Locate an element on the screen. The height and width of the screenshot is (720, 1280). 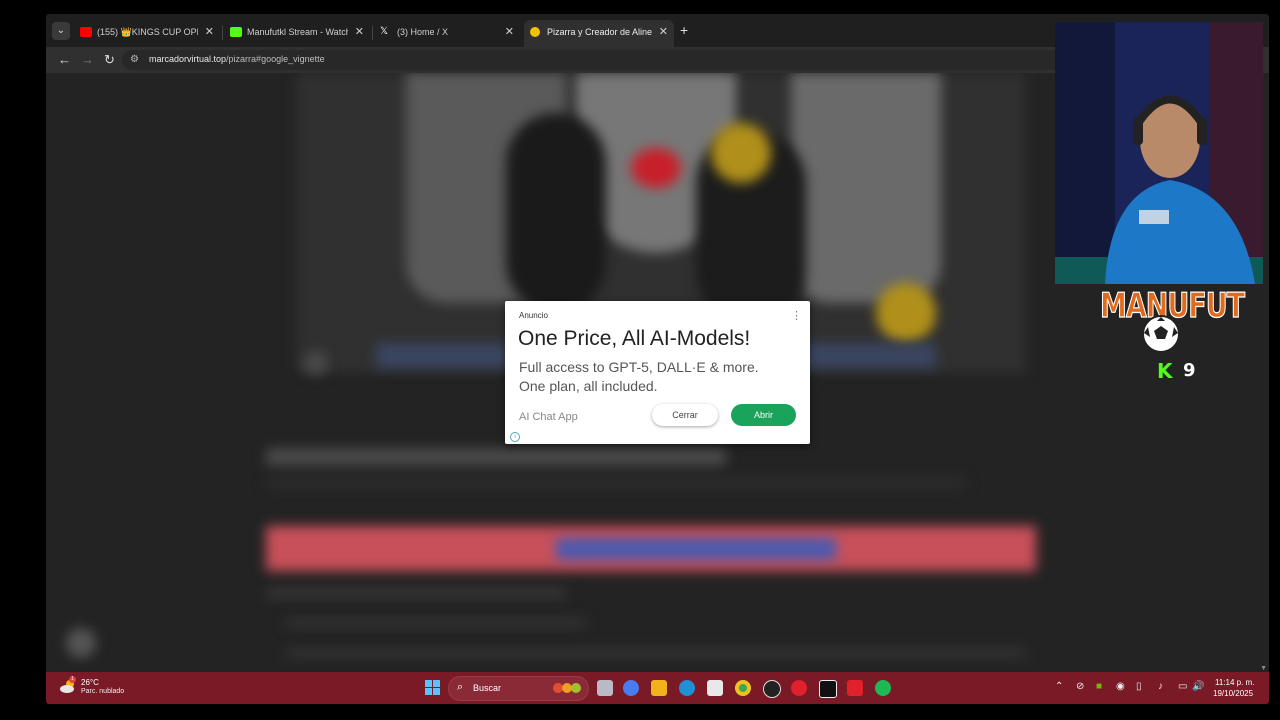
tab-x: 𝕏 (3) Home / X ✕ is located at coordinates (447, 33).